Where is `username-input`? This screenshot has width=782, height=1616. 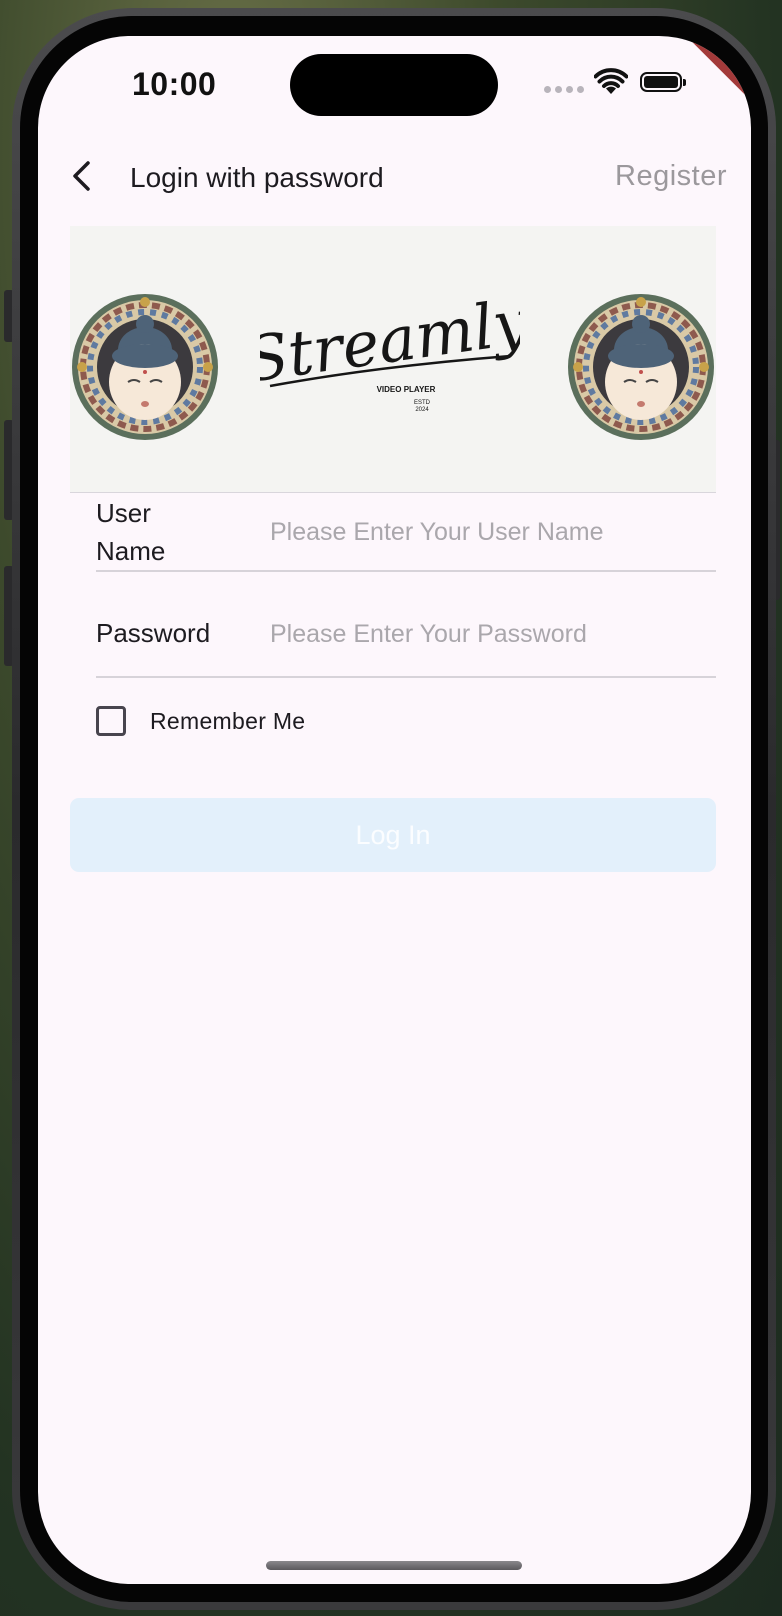
username-input is located at coordinates (493, 532).